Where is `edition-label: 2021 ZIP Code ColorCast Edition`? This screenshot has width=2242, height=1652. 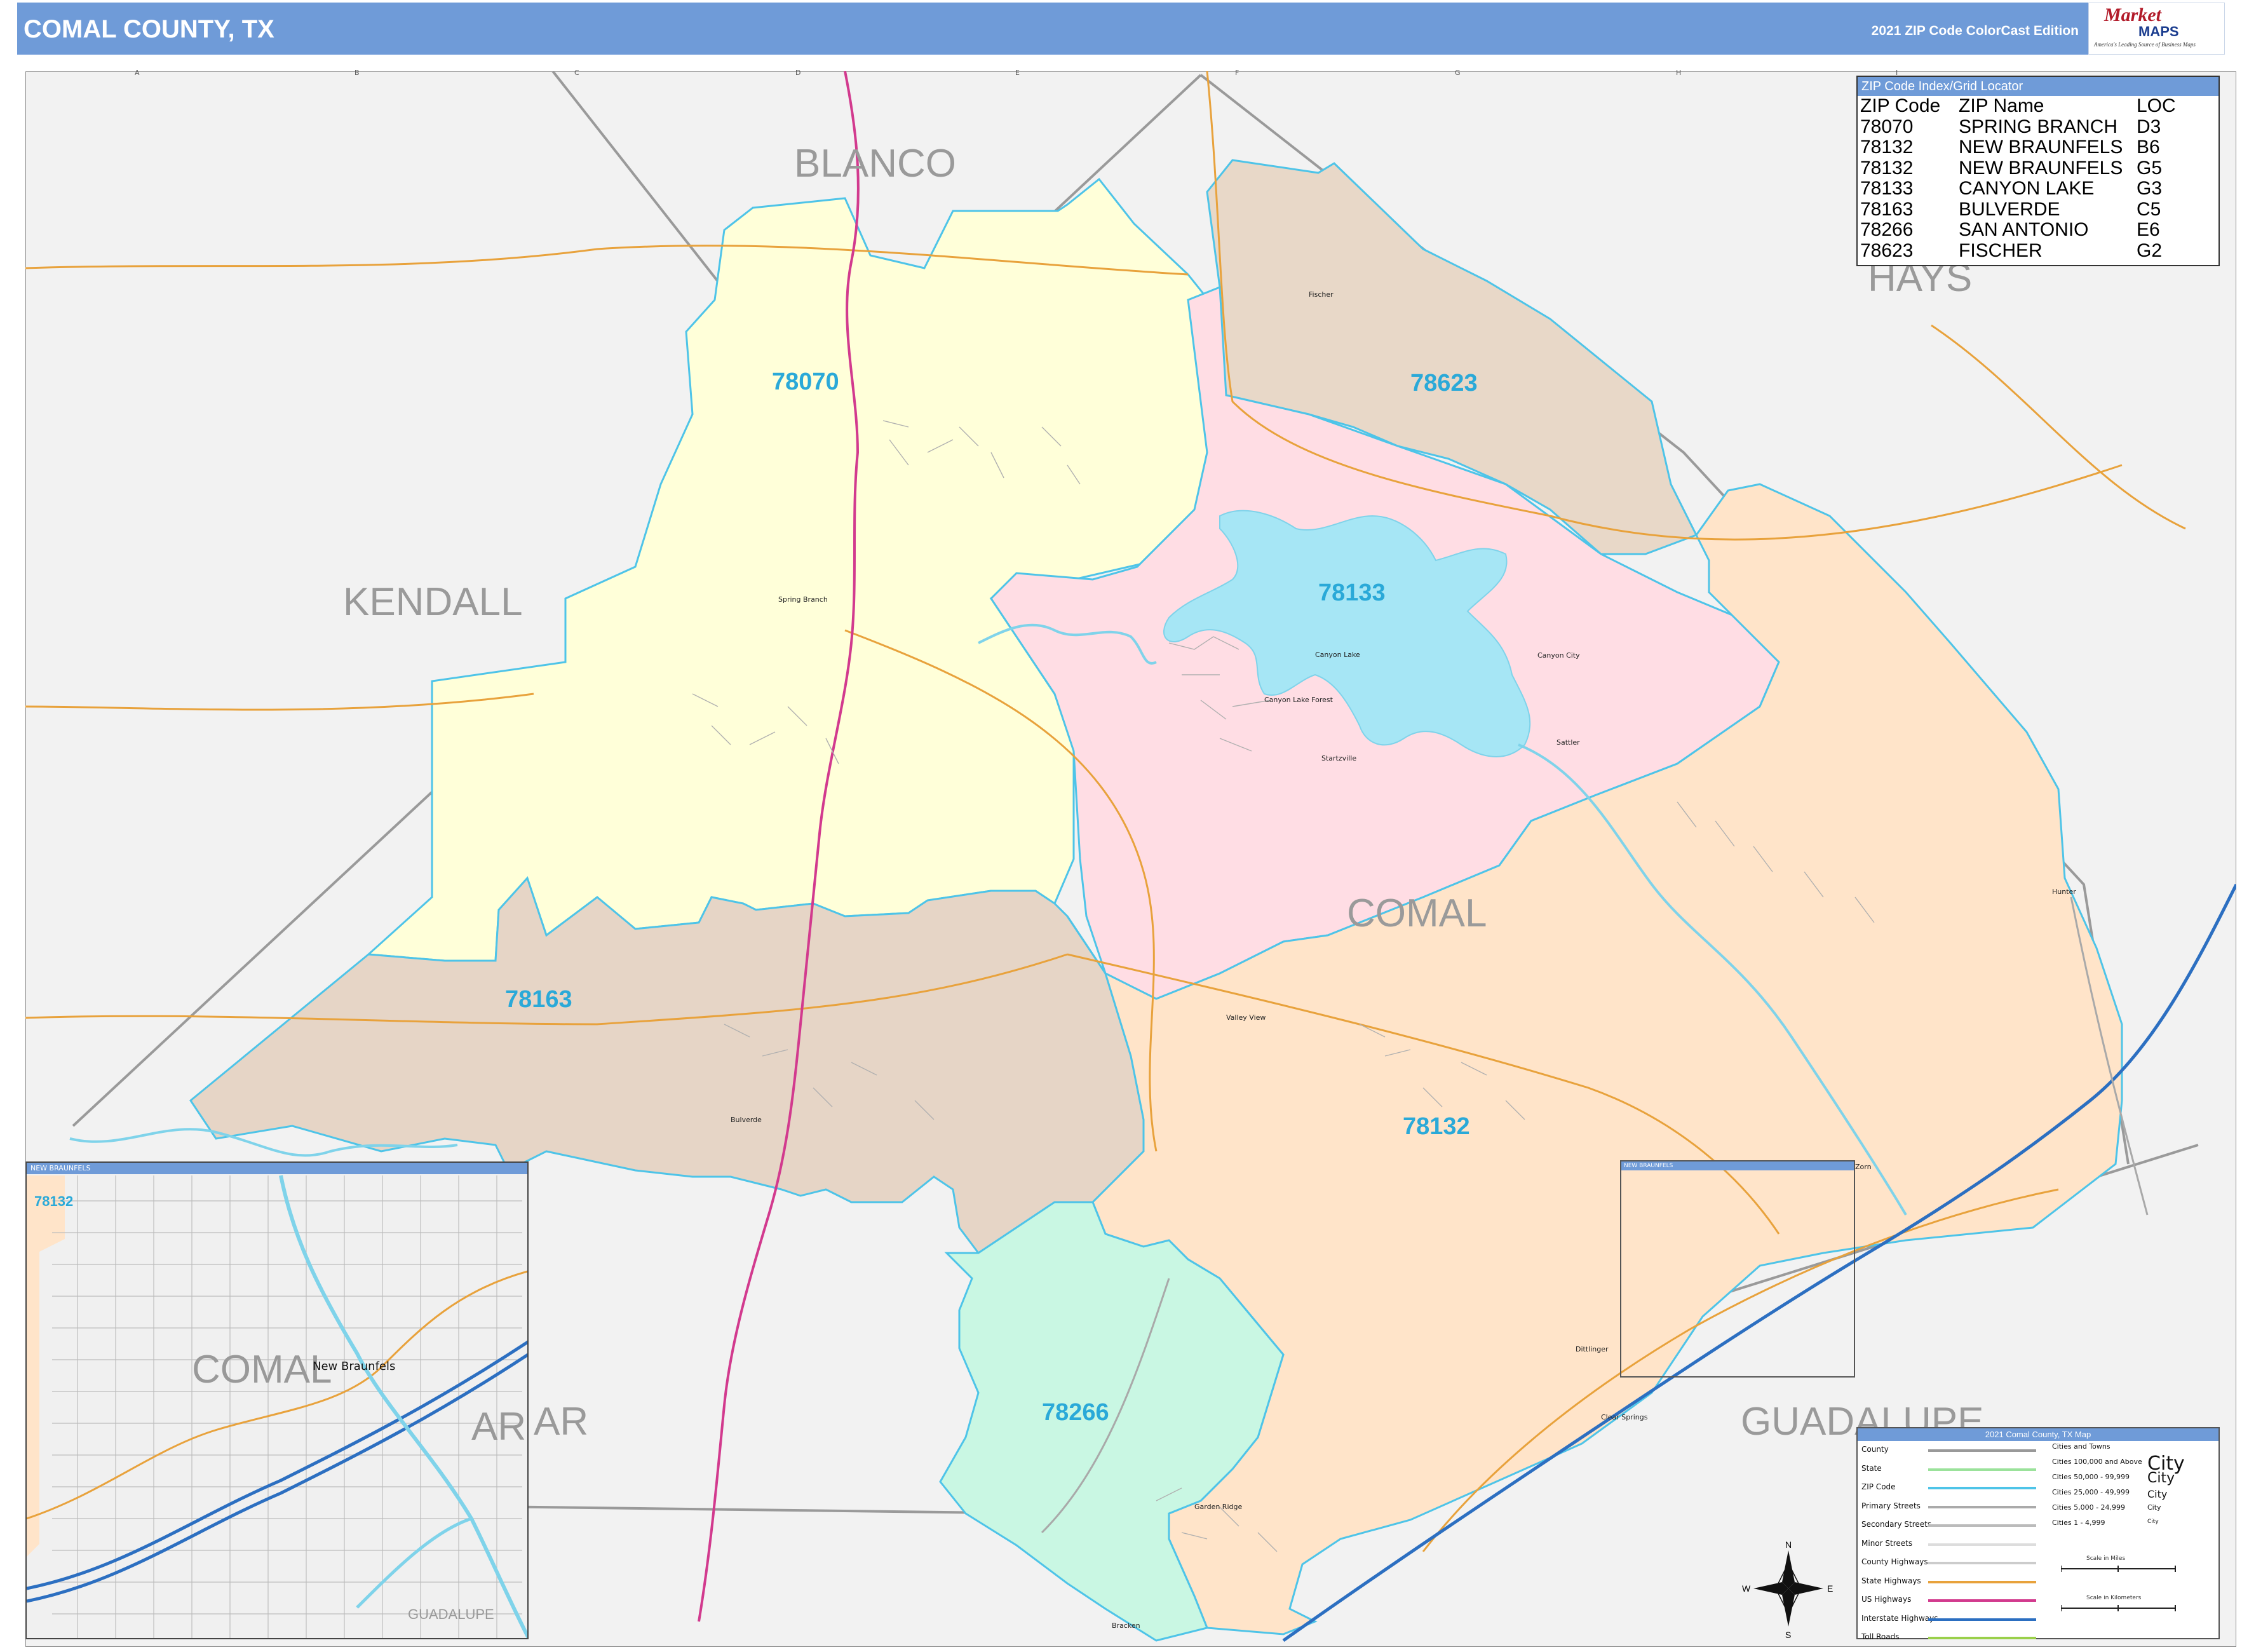
edition-label: 2021 ZIP Code ColorCast Edition is located at coordinates (1975, 31).